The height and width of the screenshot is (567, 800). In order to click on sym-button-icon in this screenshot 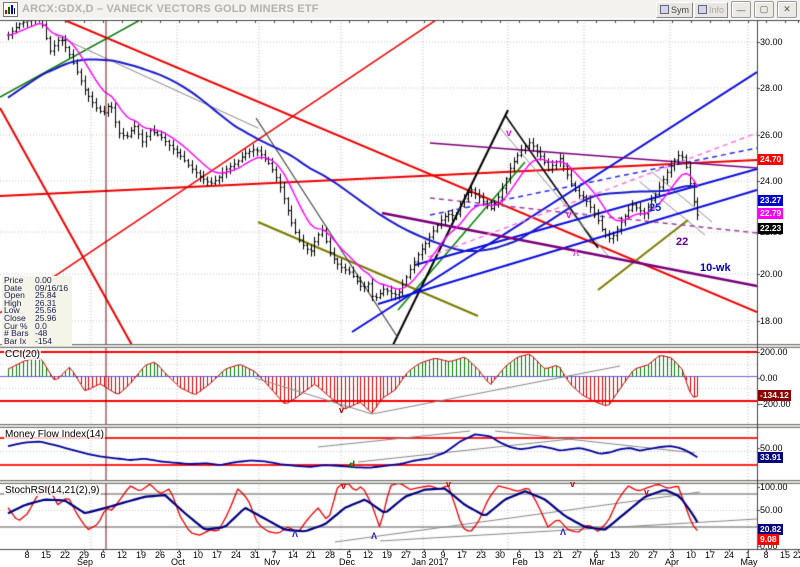, I will do `click(664, 9)`.